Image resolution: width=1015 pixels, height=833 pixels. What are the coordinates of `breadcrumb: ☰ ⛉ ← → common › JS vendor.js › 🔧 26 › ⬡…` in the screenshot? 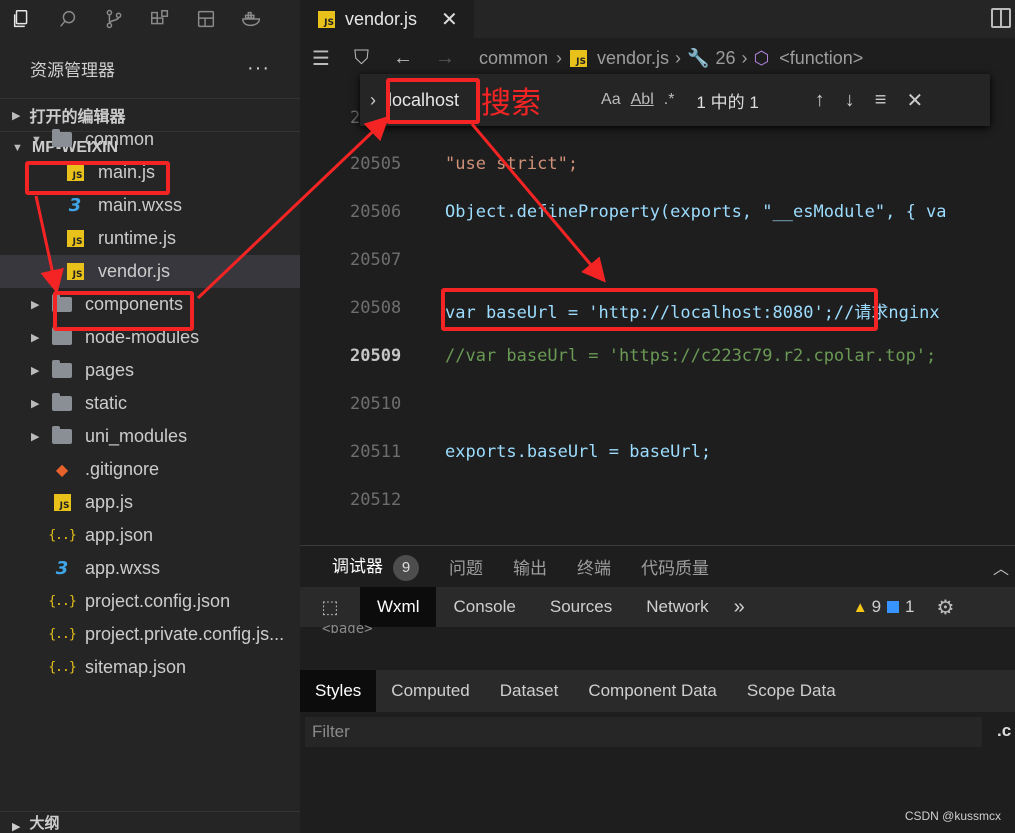 It's located at (657, 58).